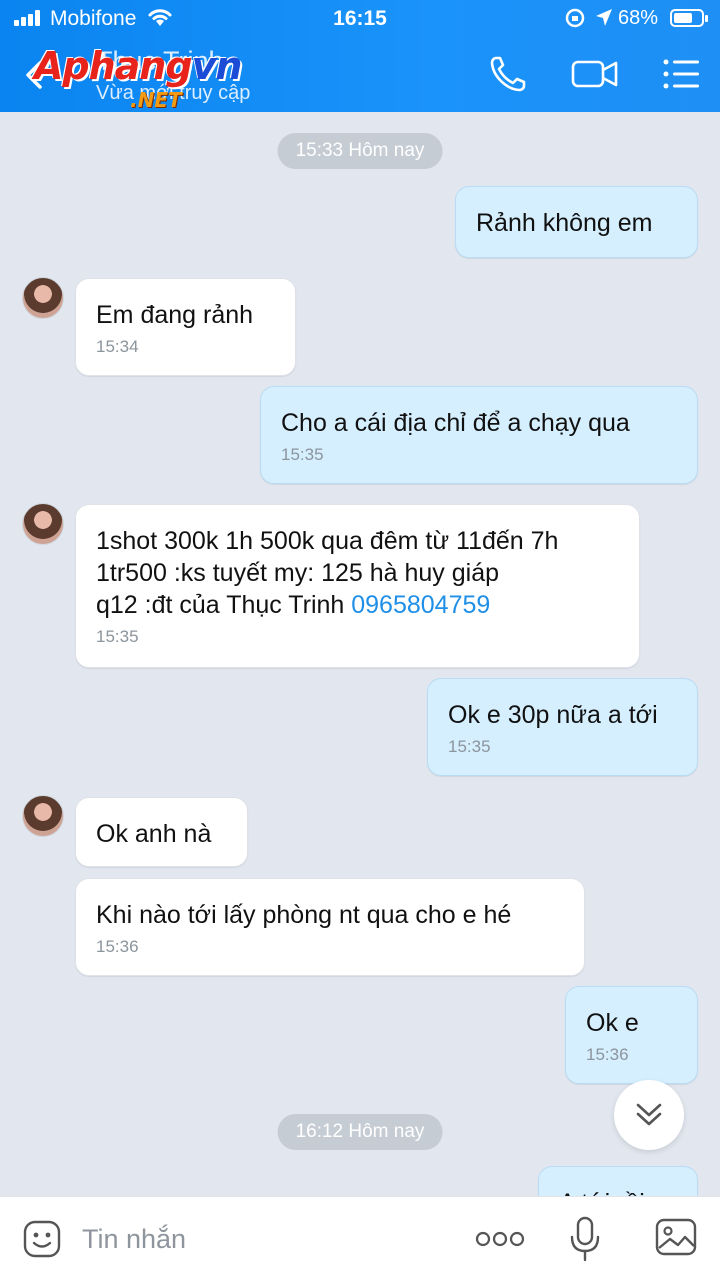  What do you see at coordinates (175, 315) in the screenshot?
I see `message-text: Em đang rảnh` at bounding box center [175, 315].